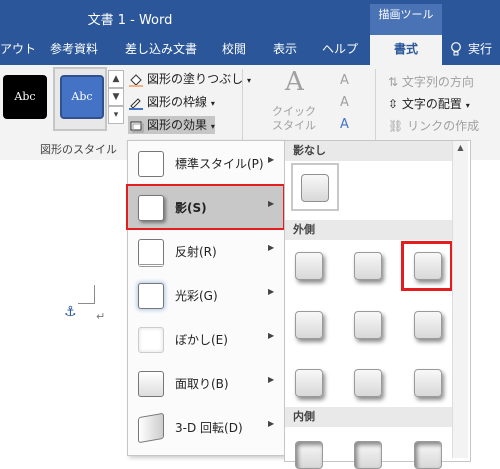 This screenshot has width=500, height=469. What do you see at coordinates (195, 79) in the screenshot?
I see `shape-fill-label: 図形の塗りつぶし` at bounding box center [195, 79].